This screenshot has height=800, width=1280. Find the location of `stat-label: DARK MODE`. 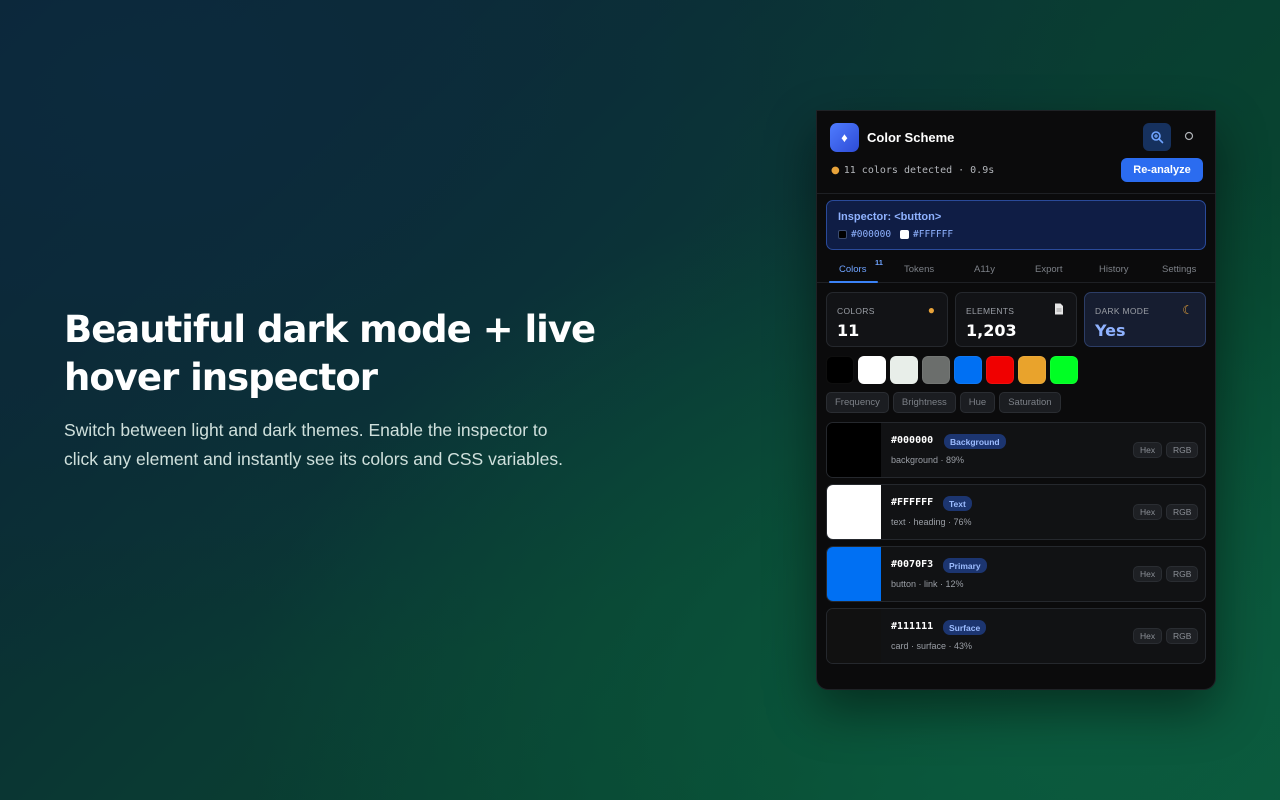

stat-label: DARK MODE is located at coordinates (1122, 311).